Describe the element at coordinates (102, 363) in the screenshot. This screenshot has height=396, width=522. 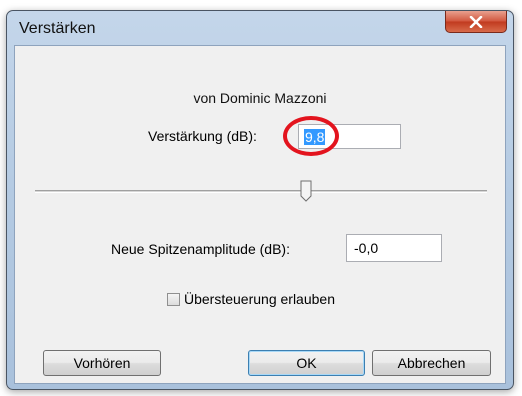
I see `preview-button: Vorhören` at that location.